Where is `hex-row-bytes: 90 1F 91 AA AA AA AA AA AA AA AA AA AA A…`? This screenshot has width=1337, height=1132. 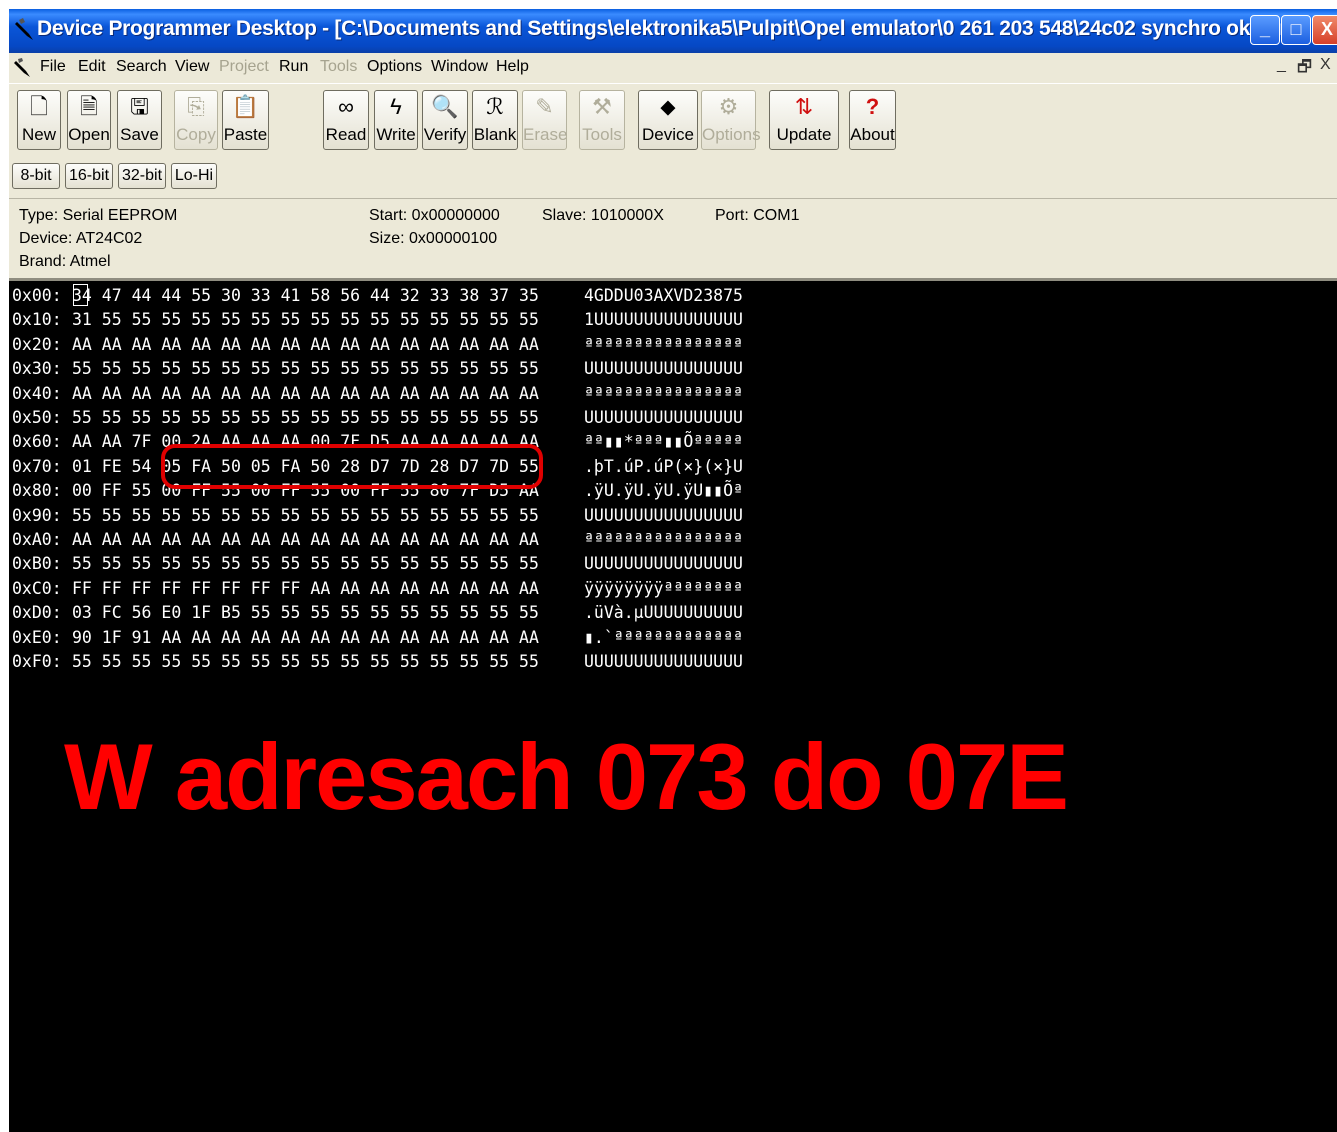 hex-row-bytes: 90 1F 91 AA AA AA AA AA AA AA AA AA AA A… is located at coordinates (305, 638).